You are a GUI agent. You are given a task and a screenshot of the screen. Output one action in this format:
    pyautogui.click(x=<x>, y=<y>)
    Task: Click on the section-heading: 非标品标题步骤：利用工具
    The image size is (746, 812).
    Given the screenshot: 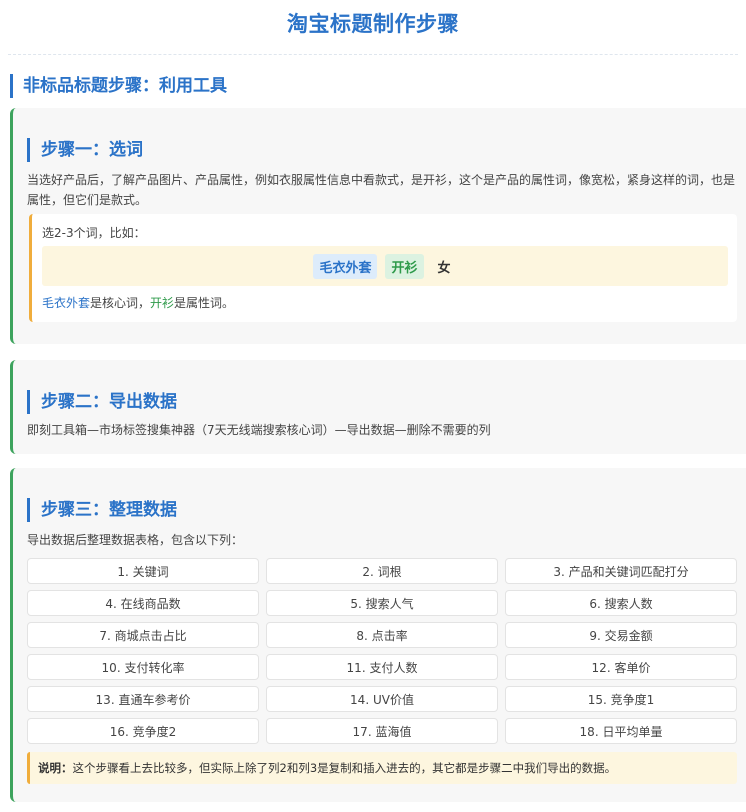 What is the action you would take?
    pyautogui.click(x=374, y=86)
    